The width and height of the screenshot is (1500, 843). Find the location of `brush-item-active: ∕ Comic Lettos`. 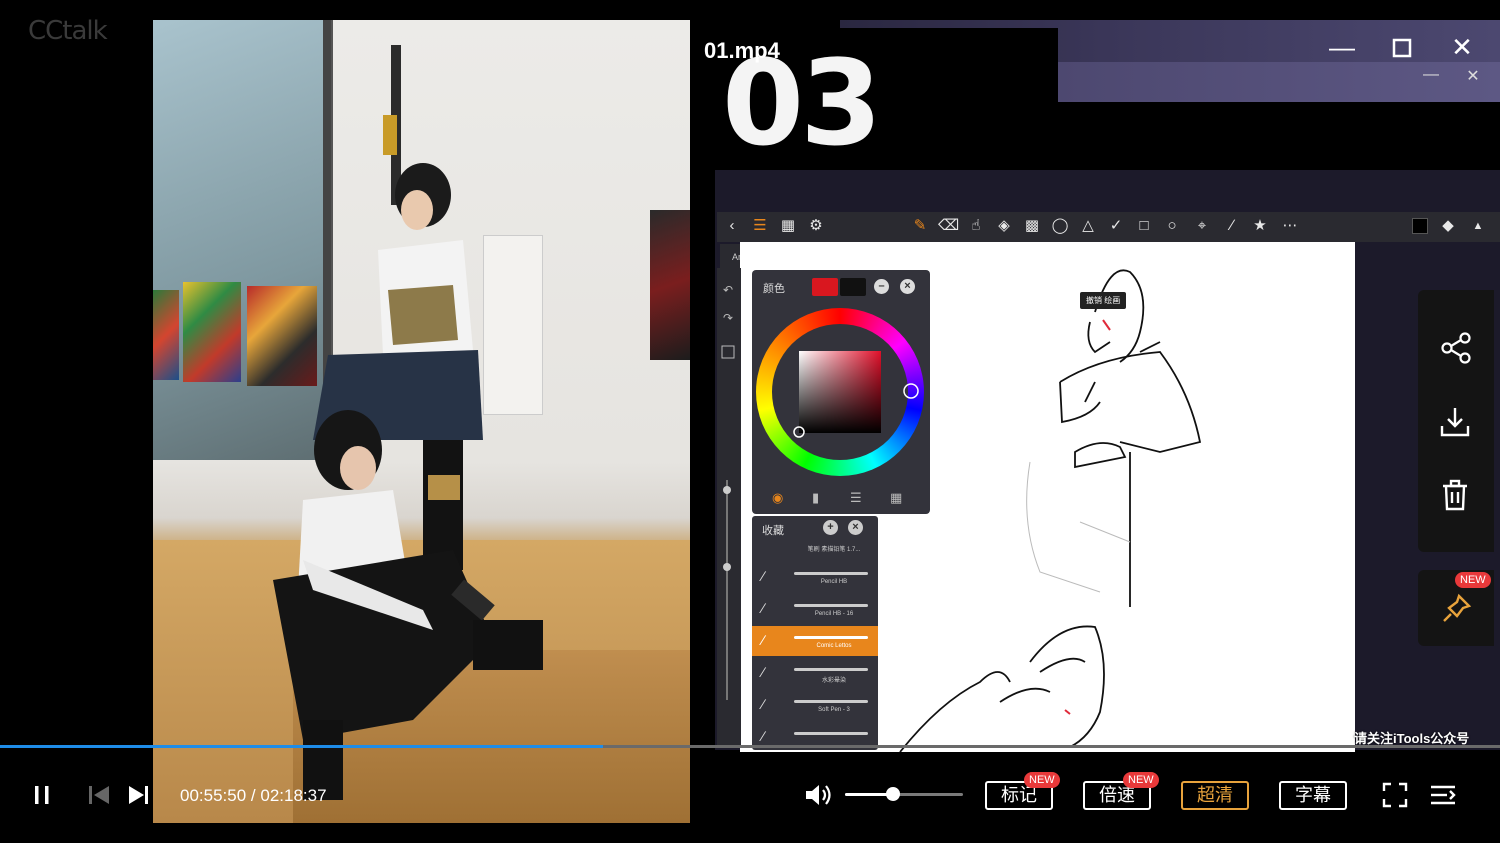

brush-item-active: ∕ Comic Lettos is located at coordinates (815, 641).